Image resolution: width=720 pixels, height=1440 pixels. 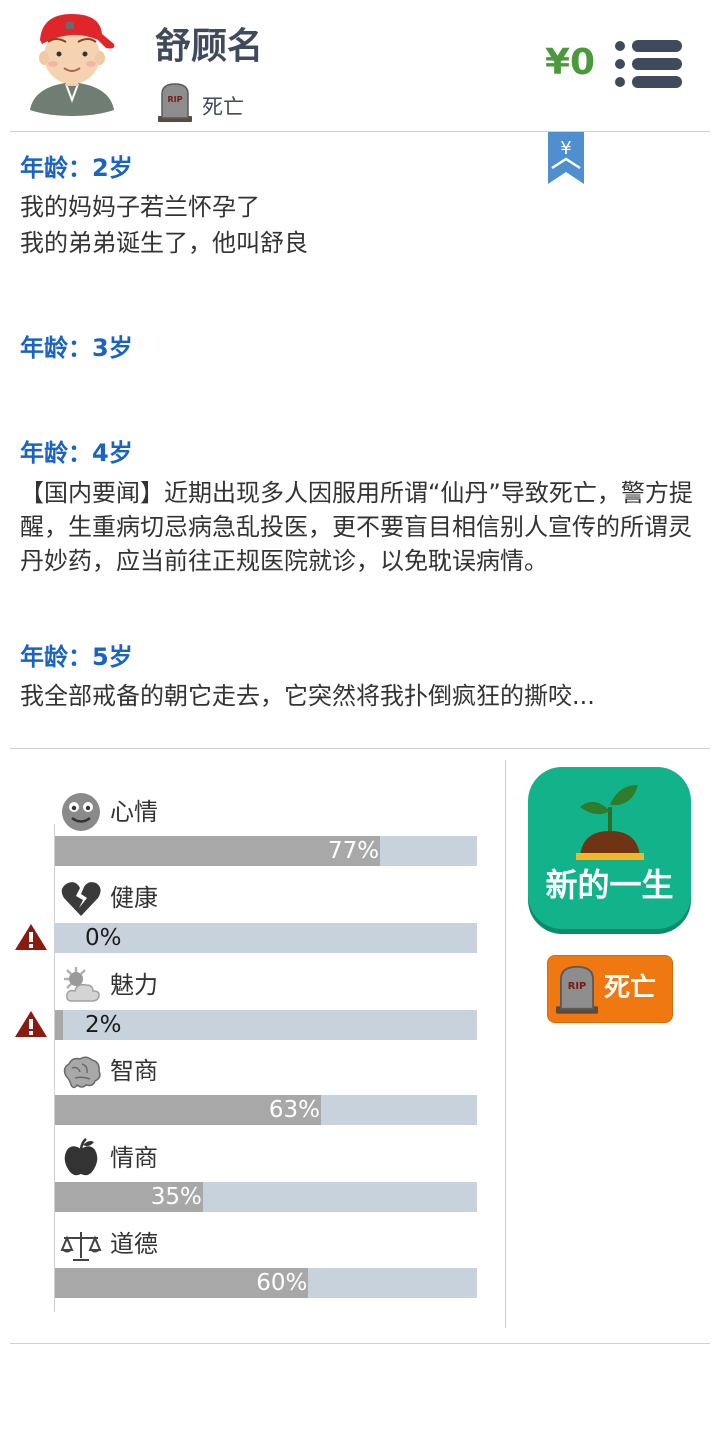 I want to click on stat-value: 77%, so click(x=353, y=851).